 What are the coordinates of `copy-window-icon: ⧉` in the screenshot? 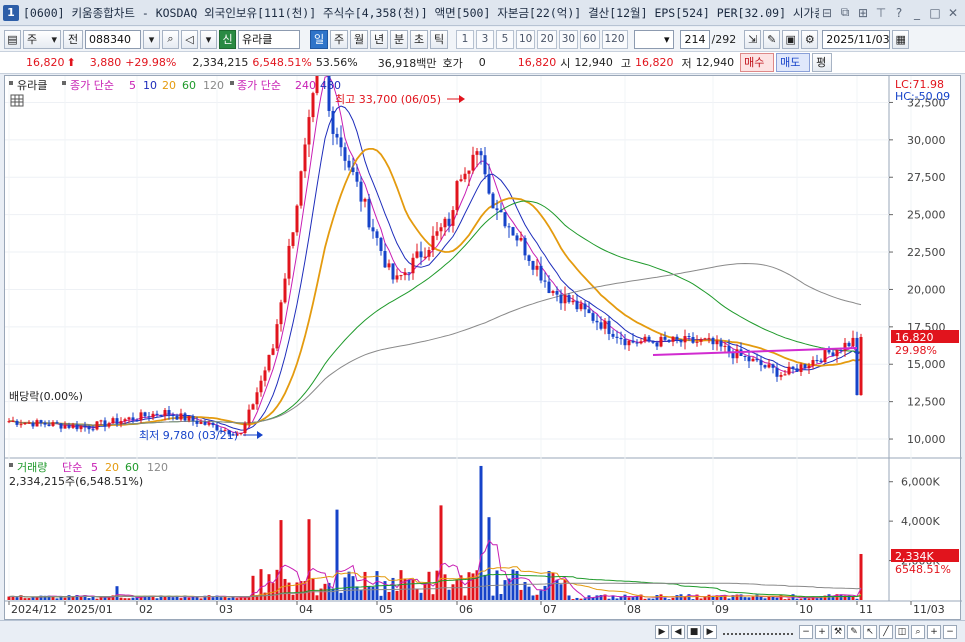 It's located at (845, 13).